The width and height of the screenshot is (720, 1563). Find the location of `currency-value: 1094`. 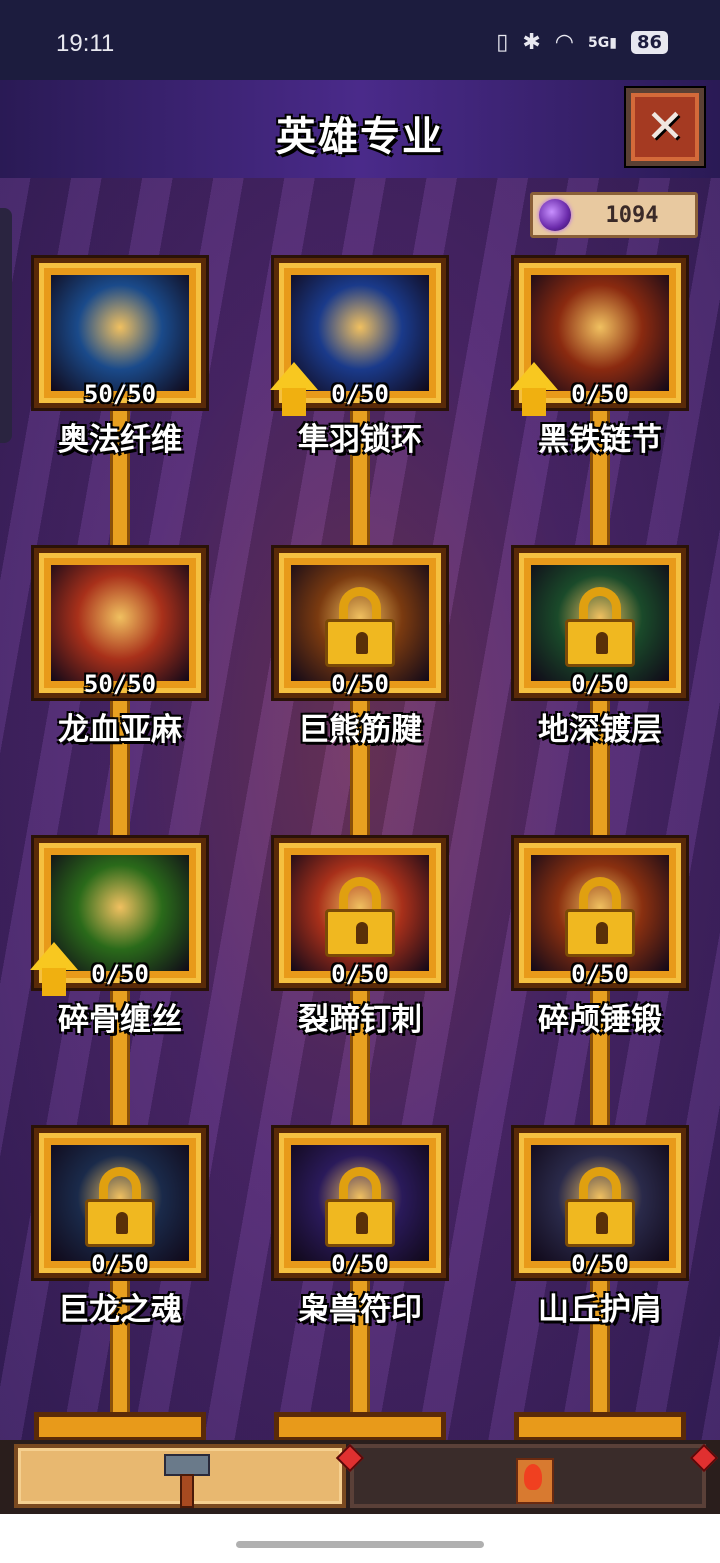

currency-value: 1094 is located at coordinates (632, 215).